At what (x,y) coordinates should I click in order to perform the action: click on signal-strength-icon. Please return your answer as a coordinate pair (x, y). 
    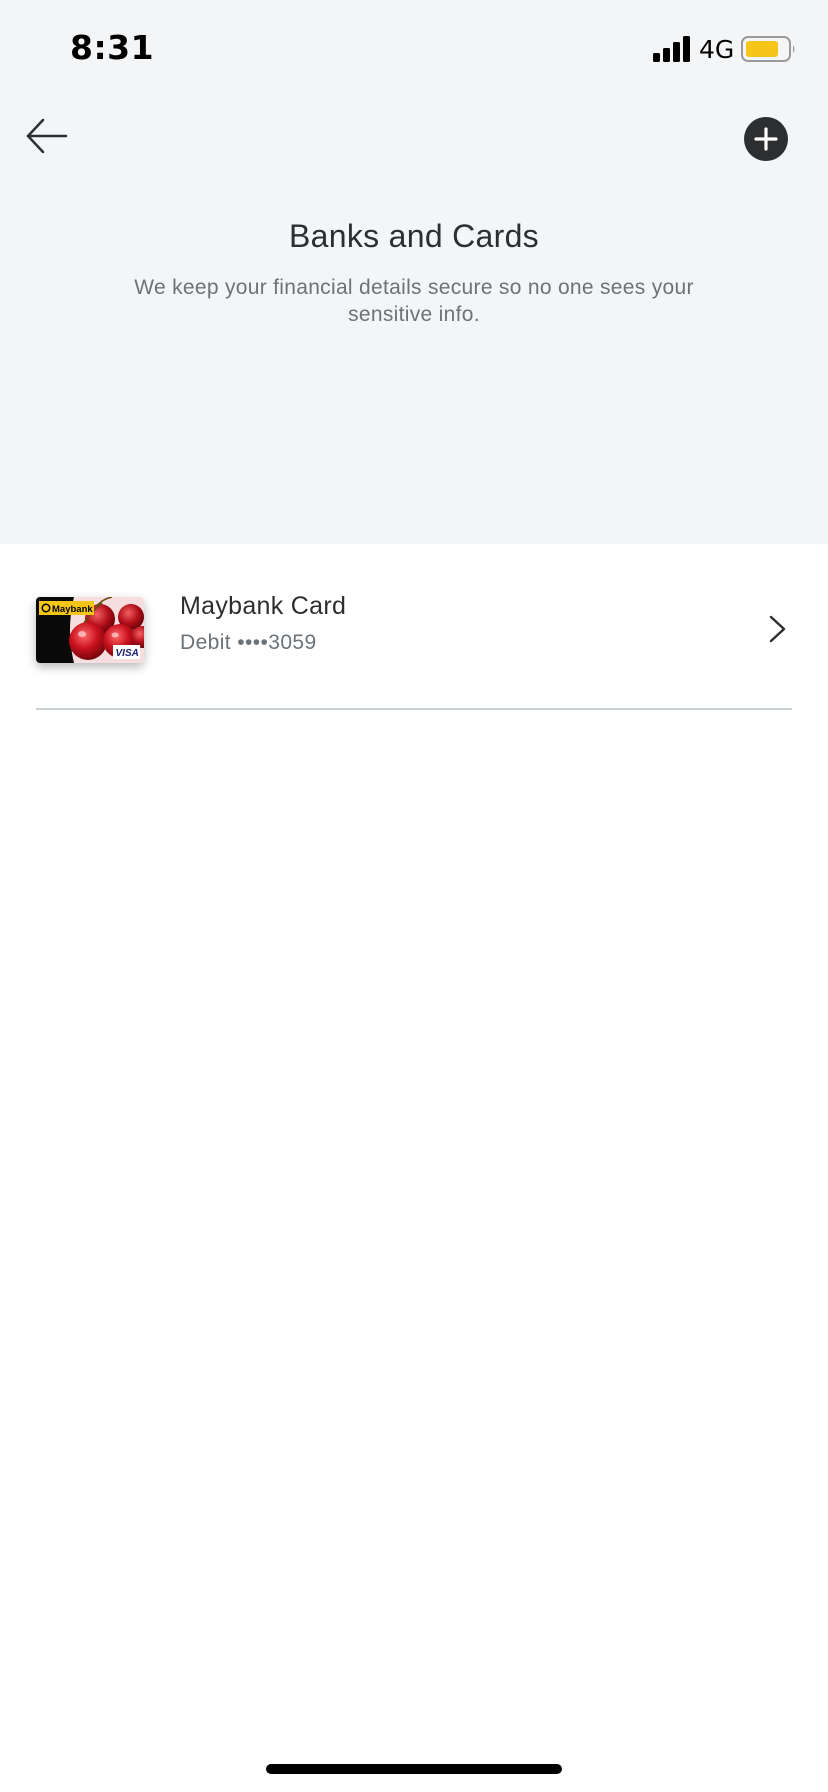
    Looking at the image, I should click on (671, 49).